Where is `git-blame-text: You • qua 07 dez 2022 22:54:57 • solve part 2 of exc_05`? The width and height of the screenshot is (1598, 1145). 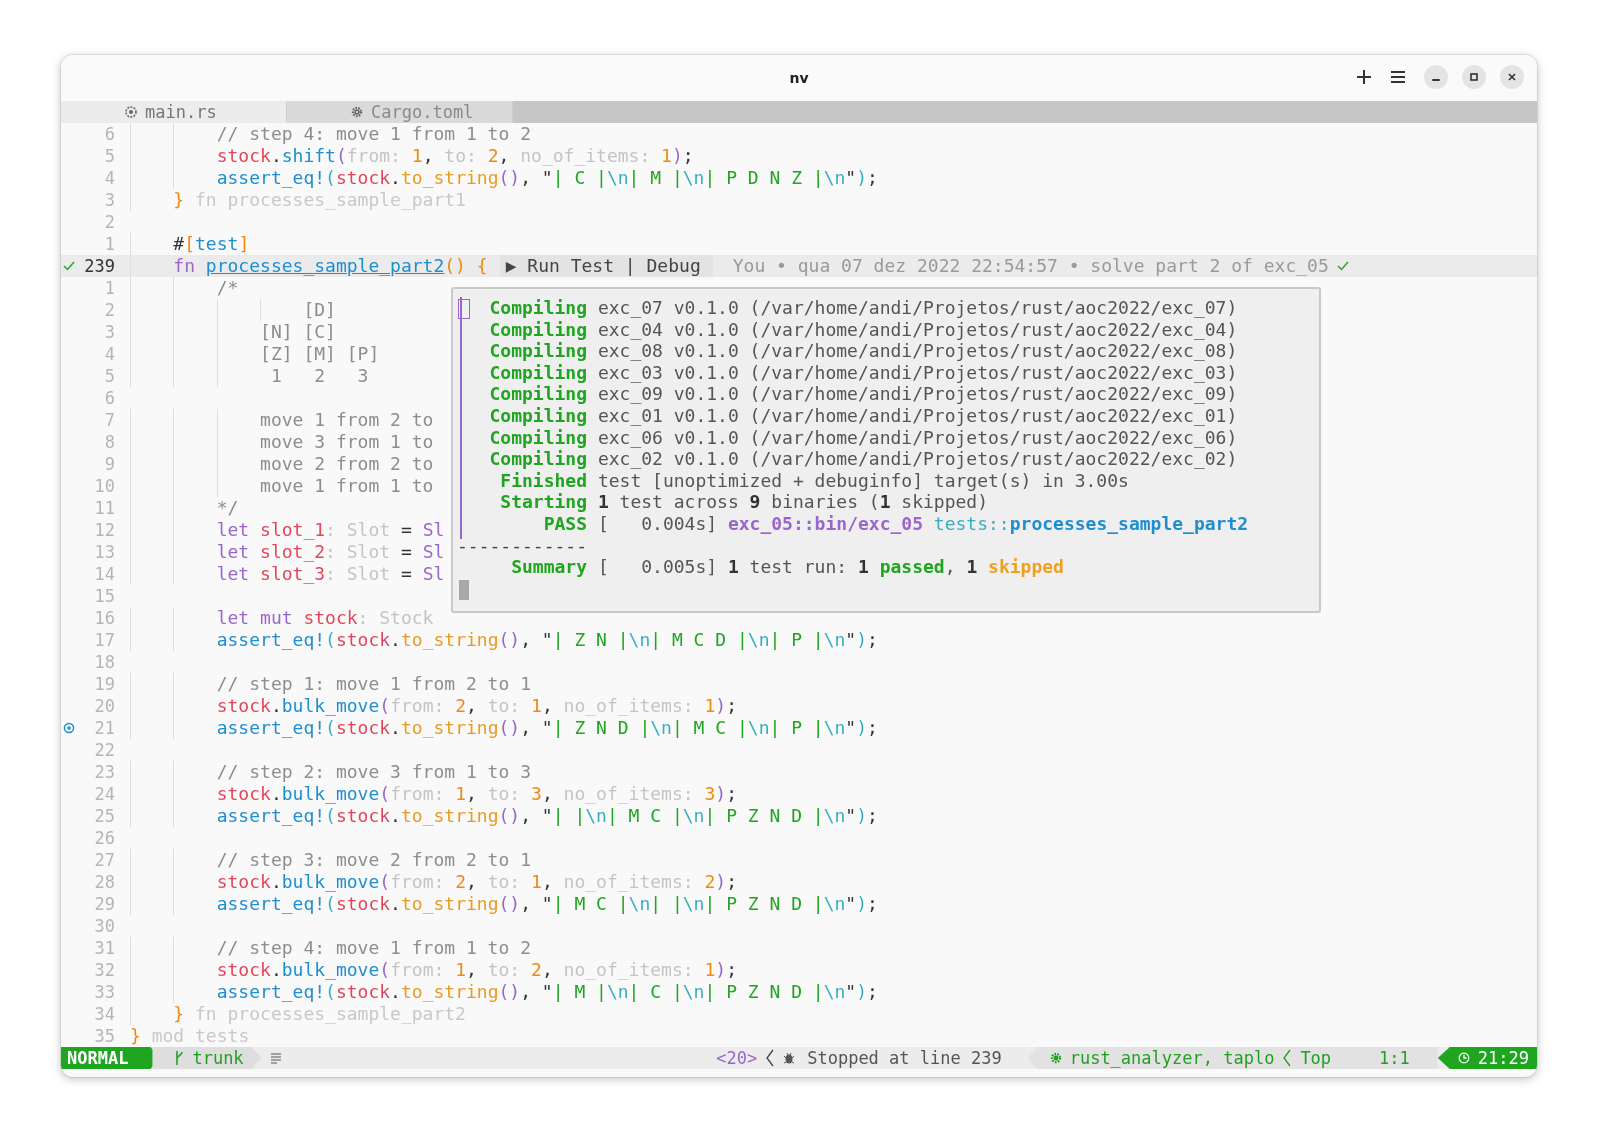
git-blame-text: You • qua 07 dez 2022 22:54:57 • solve part 2 of exc_05 is located at coordinates (1030, 266).